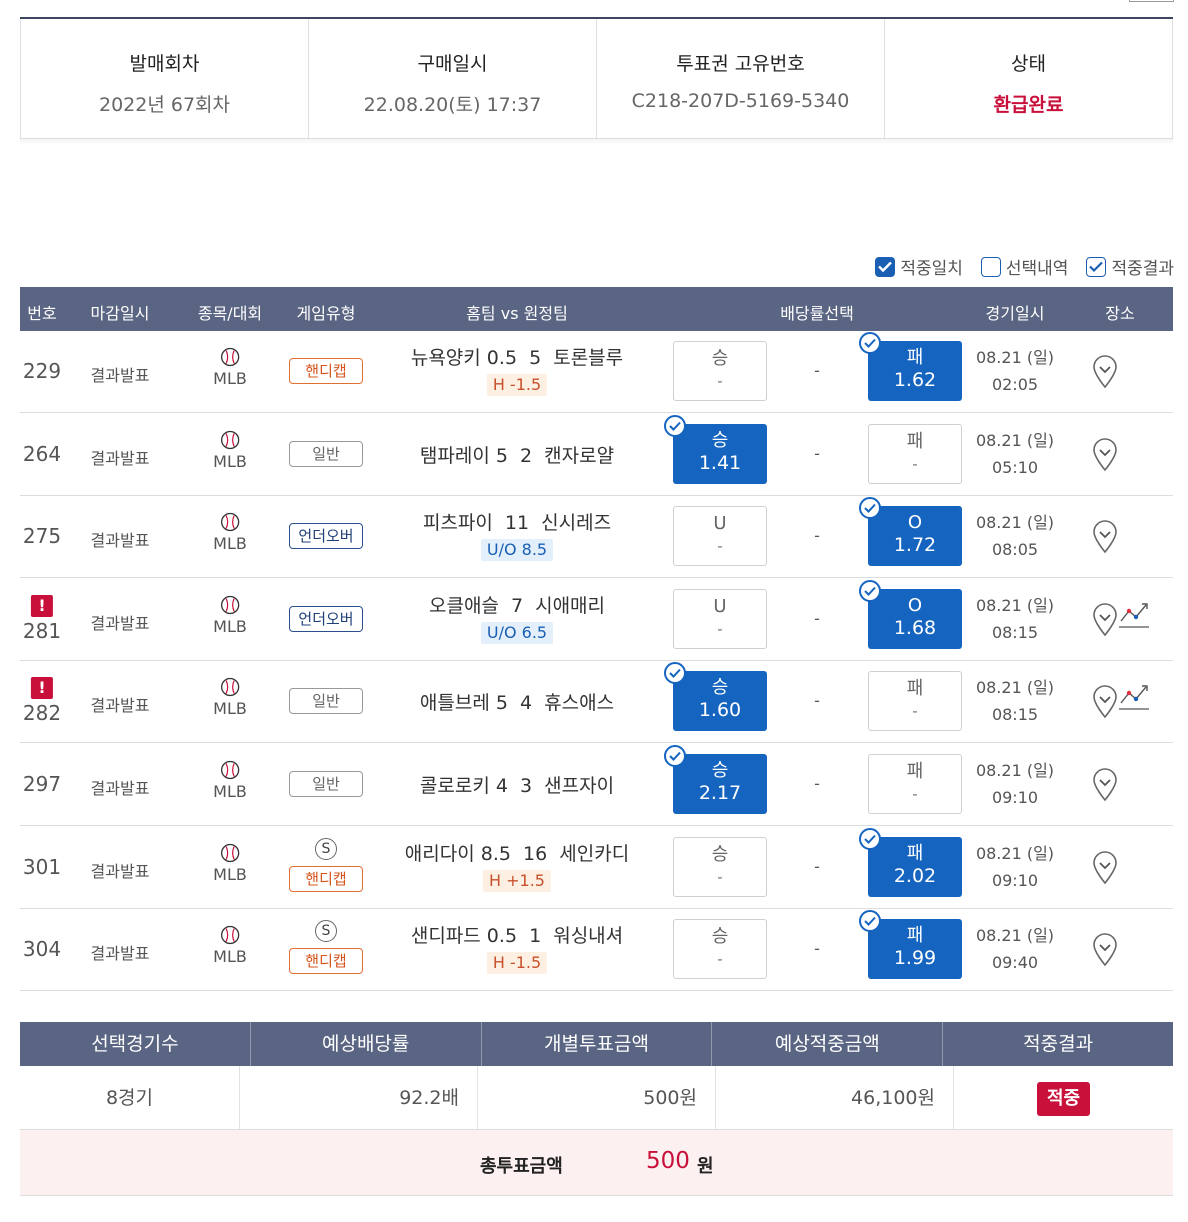  What do you see at coordinates (42, 453) in the screenshot?
I see `row-number: 264` at bounding box center [42, 453].